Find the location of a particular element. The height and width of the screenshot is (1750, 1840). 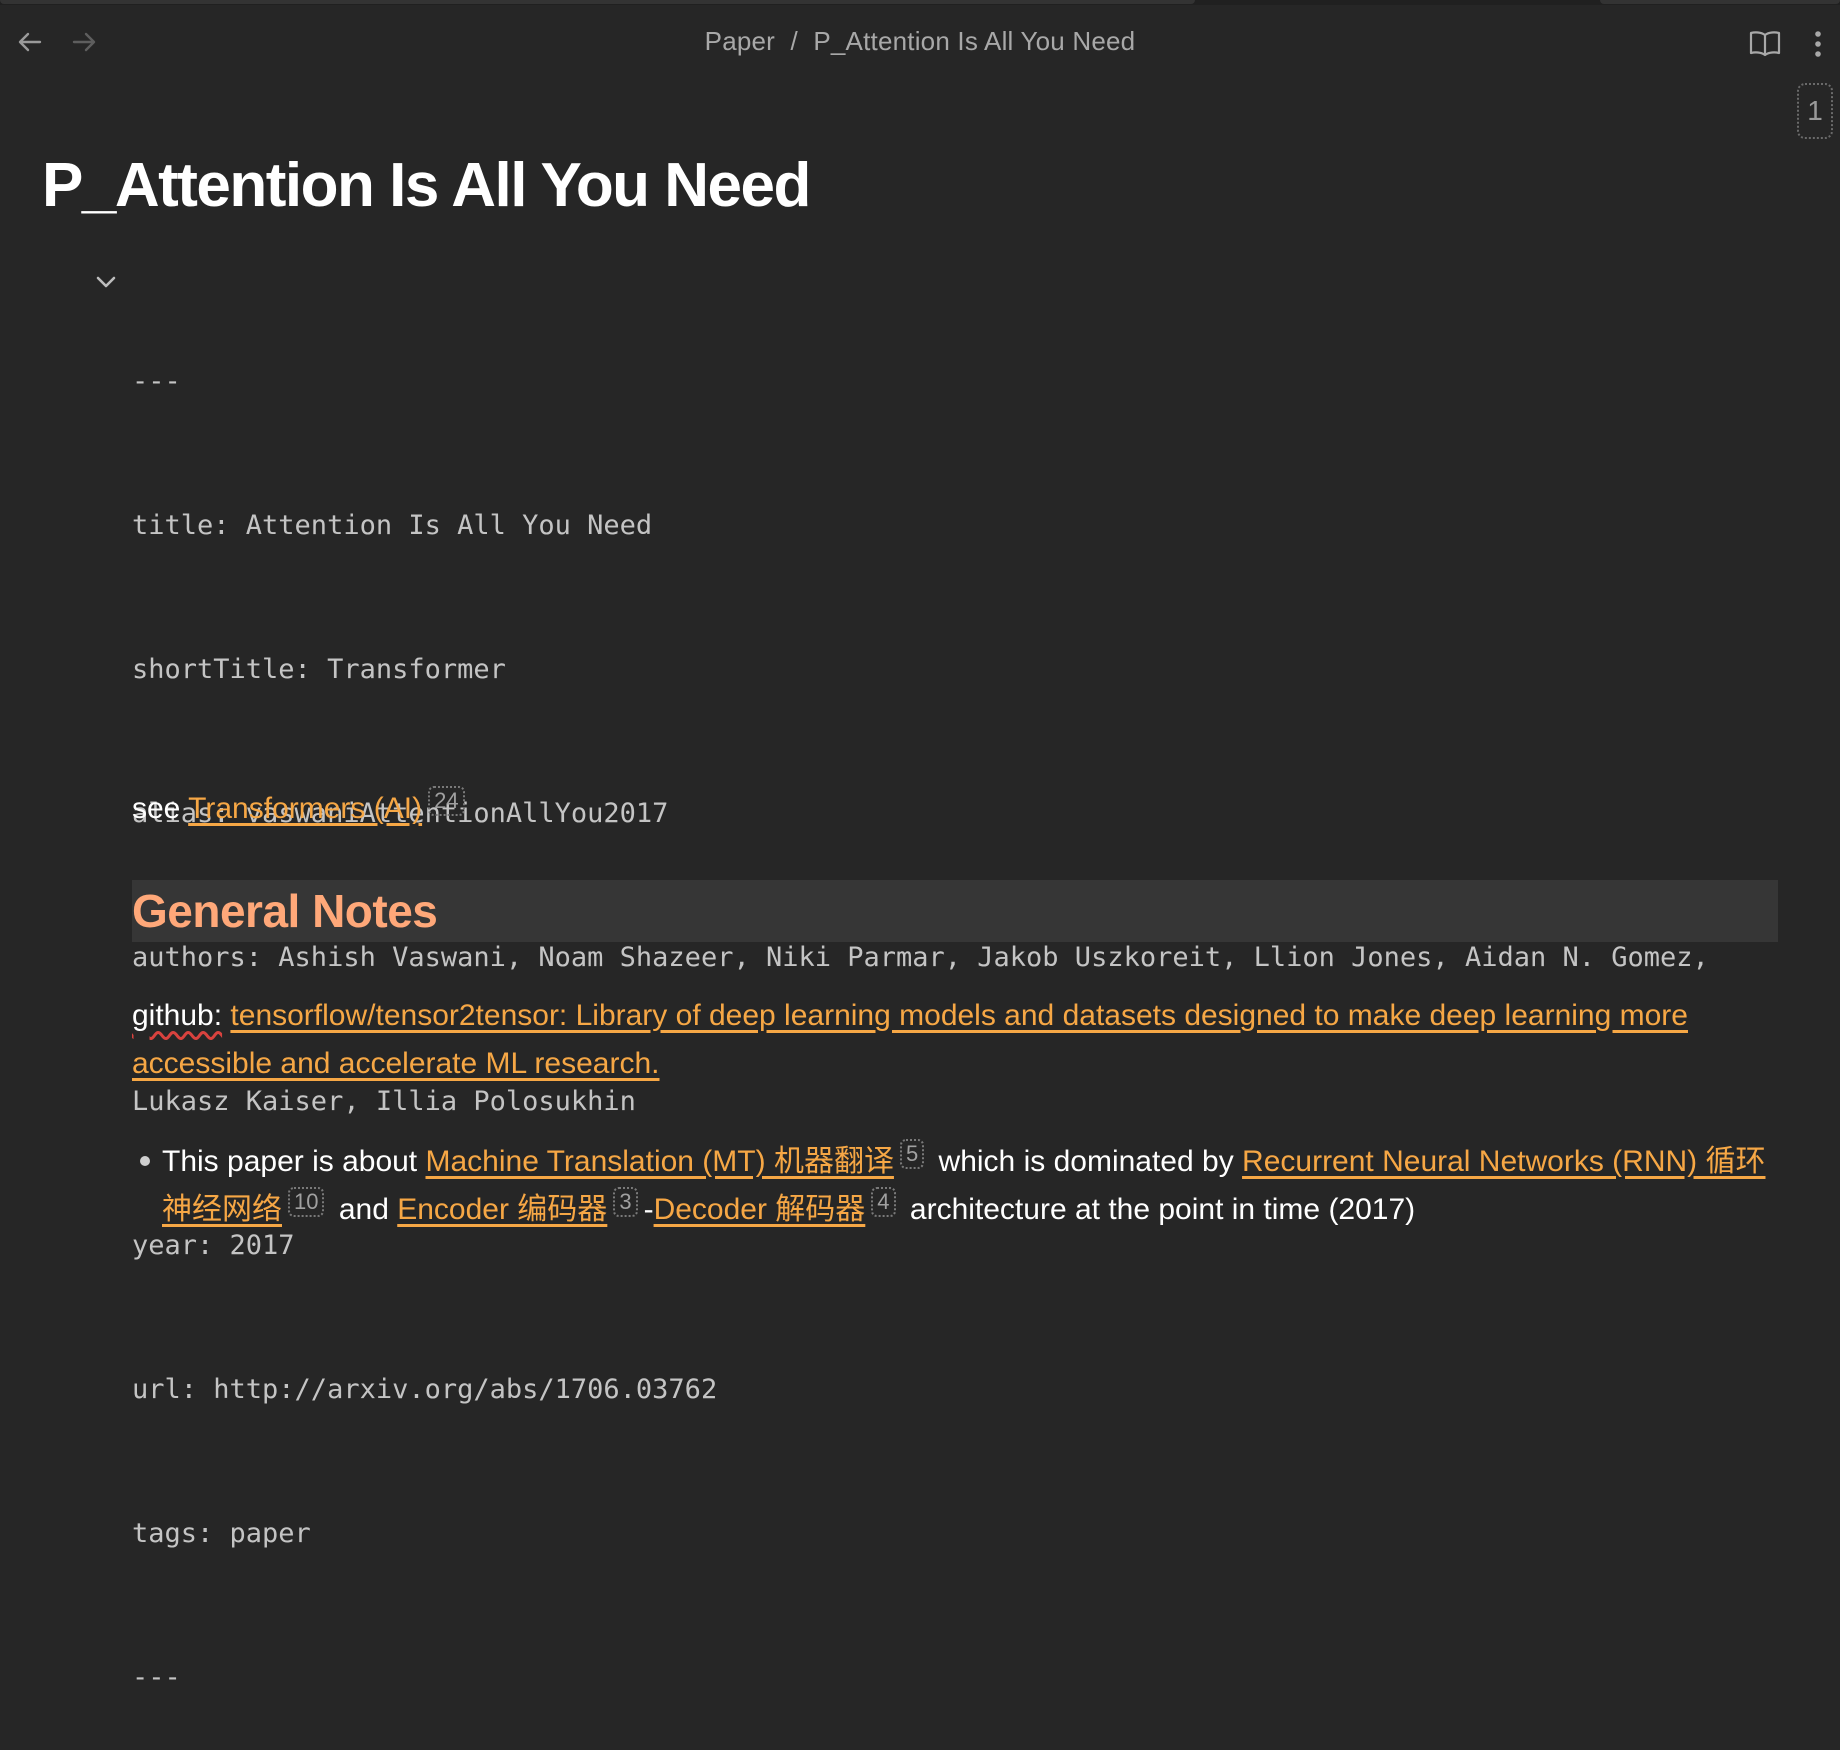

note-title: P_Attention Is All You Need is located at coordinates (426, 185).